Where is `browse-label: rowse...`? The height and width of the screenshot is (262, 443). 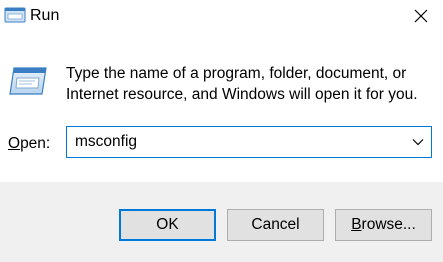 browse-label: rowse... is located at coordinates (388, 224).